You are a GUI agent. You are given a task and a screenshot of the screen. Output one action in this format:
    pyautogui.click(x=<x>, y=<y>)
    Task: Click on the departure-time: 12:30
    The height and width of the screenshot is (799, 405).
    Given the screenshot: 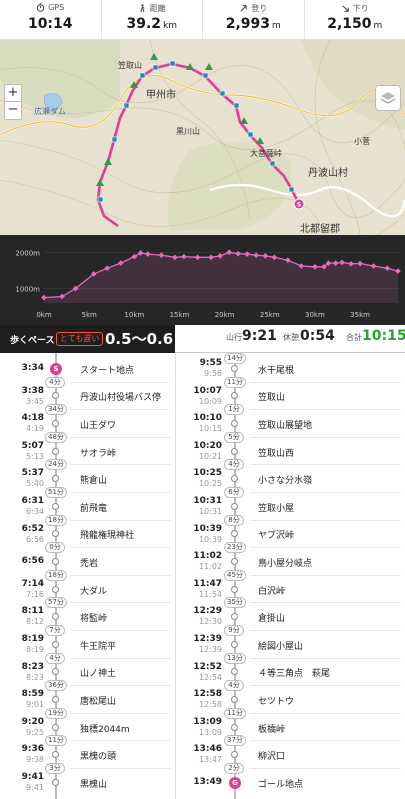 What is the action you would take?
    pyautogui.click(x=210, y=622)
    